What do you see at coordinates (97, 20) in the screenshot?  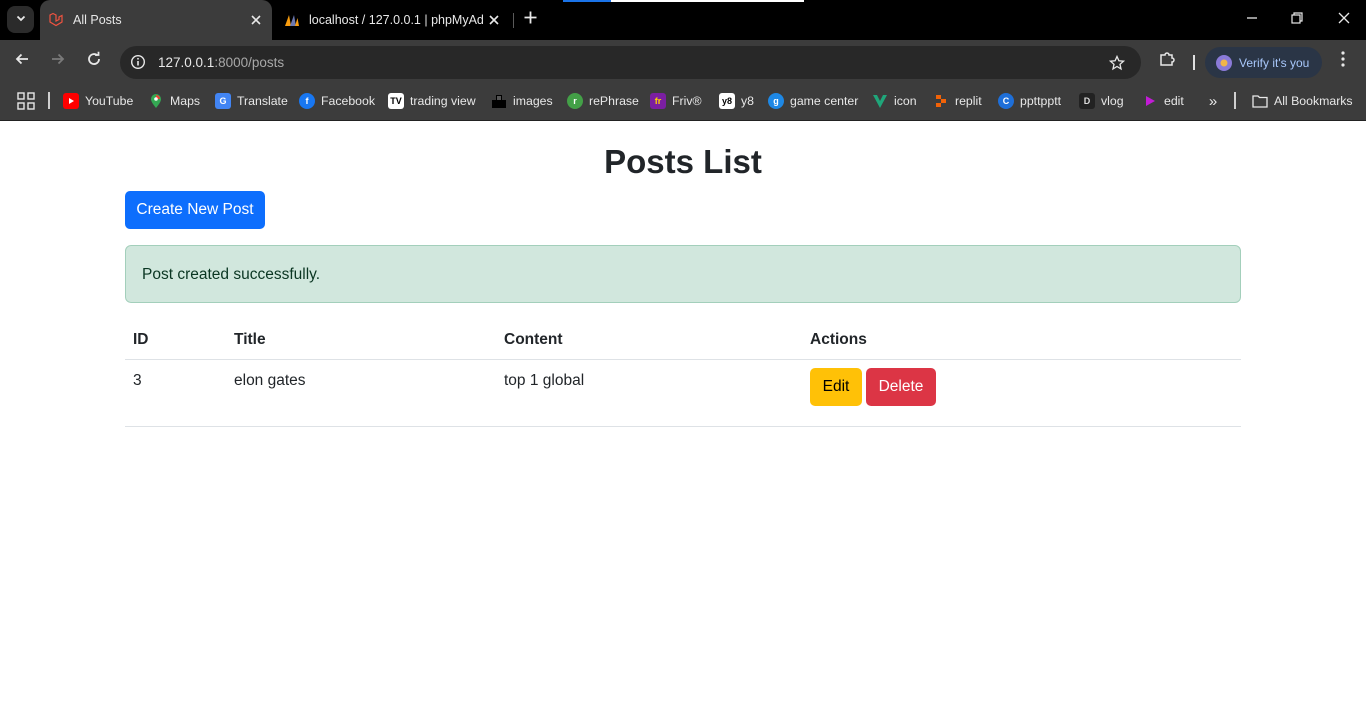 I see `tab-title: All Posts` at bounding box center [97, 20].